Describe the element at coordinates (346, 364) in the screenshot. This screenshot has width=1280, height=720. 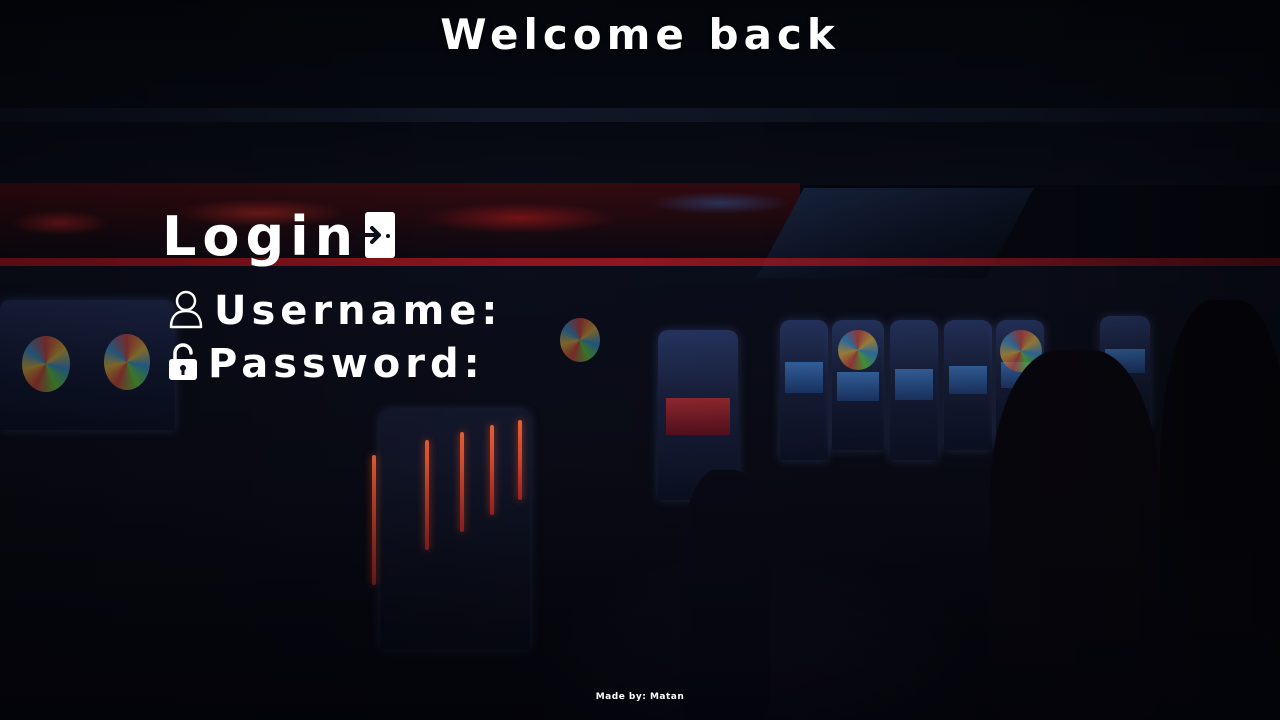
I see `password-label: Password:` at that location.